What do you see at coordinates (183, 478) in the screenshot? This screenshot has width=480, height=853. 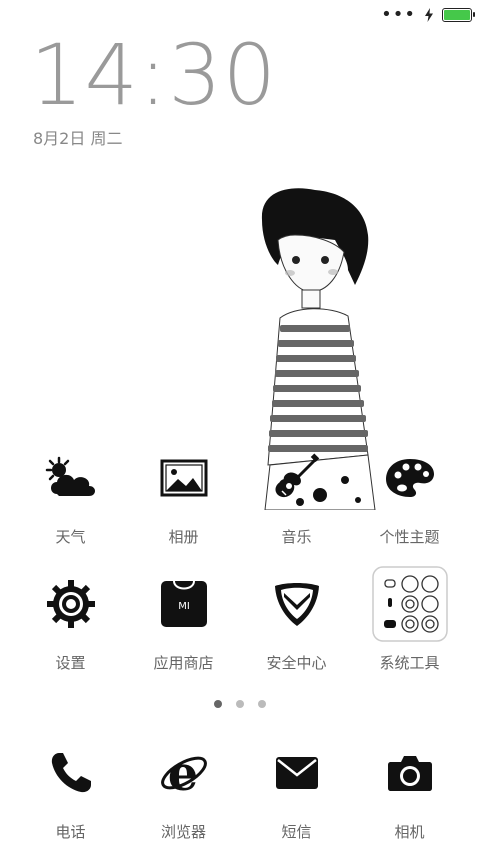 I see `gallery-icon` at bounding box center [183, 478].